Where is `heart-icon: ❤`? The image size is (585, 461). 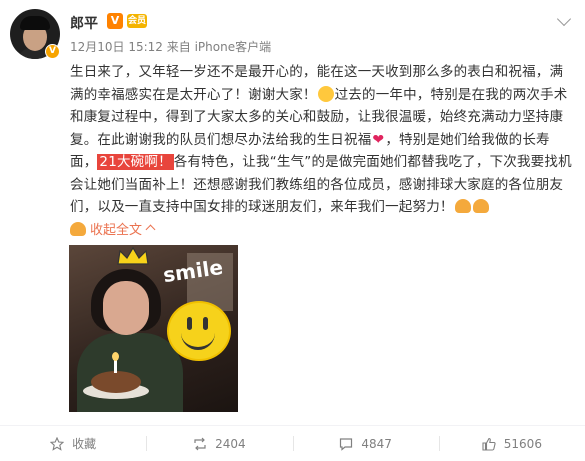
heart-icon: ❤ is located at coordinates (378, 139).